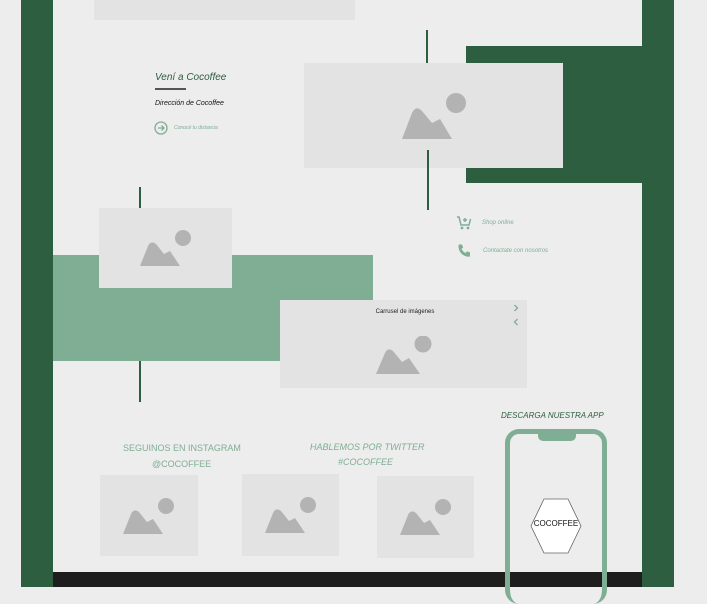 This screenshot has height=604, width=707. Describe the element at coordinates (182, 448) in the screenshot. I see `instagram-title: SEGUINOS EN INSTAGRAM` at that location.